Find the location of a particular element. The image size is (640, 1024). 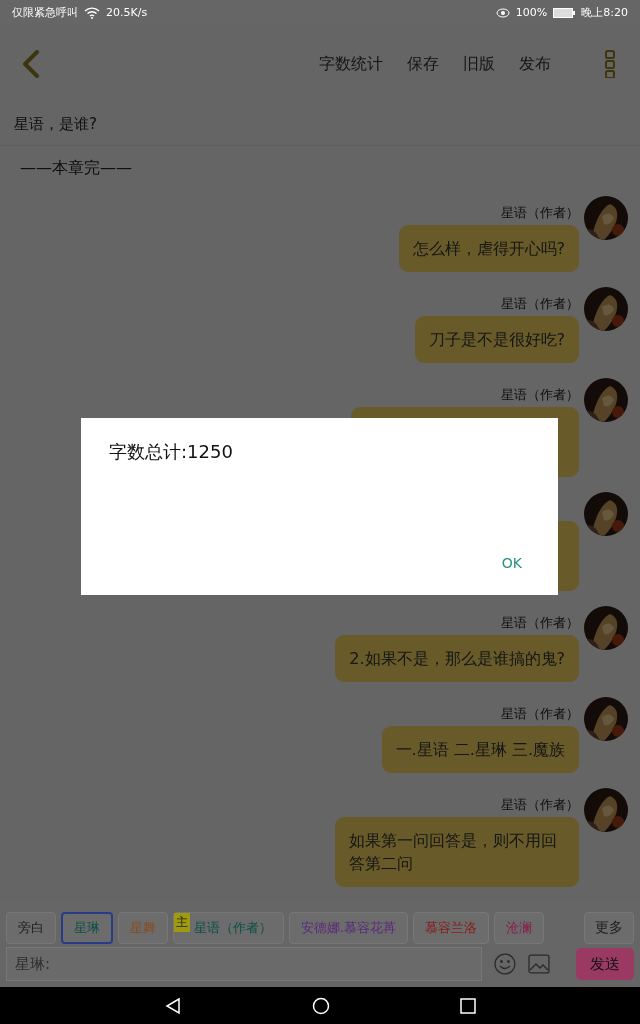

wifi-icon is located at coordinates (92, 12).